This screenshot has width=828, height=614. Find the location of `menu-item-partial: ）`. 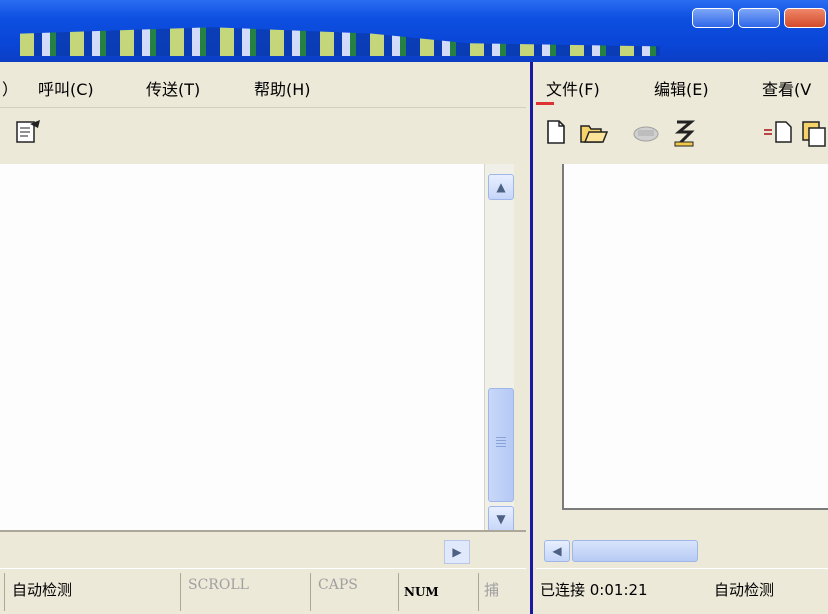

menu-item-partial: ） is located at coordinates (10, 88).